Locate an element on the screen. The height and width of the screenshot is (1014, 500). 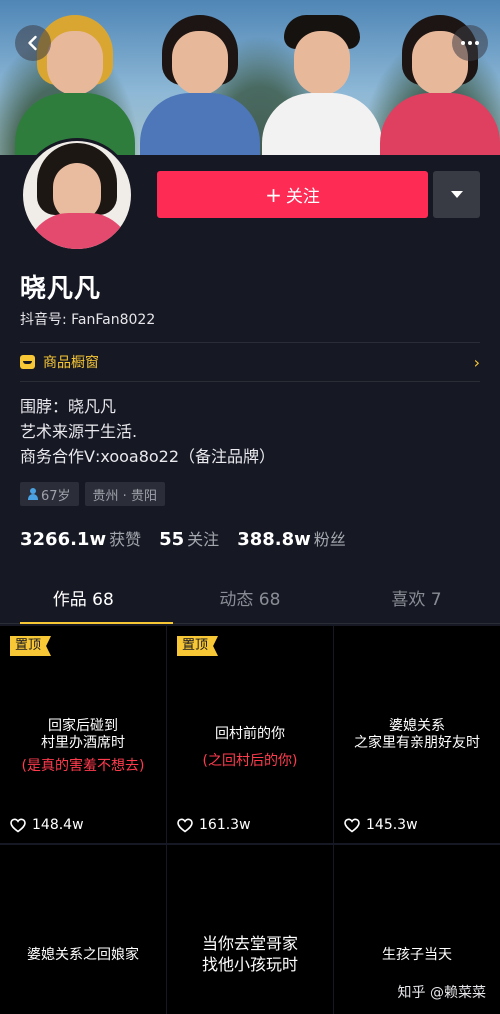
stat-likes: 3266.1w 获赞 is located at coordinates (81, 539).